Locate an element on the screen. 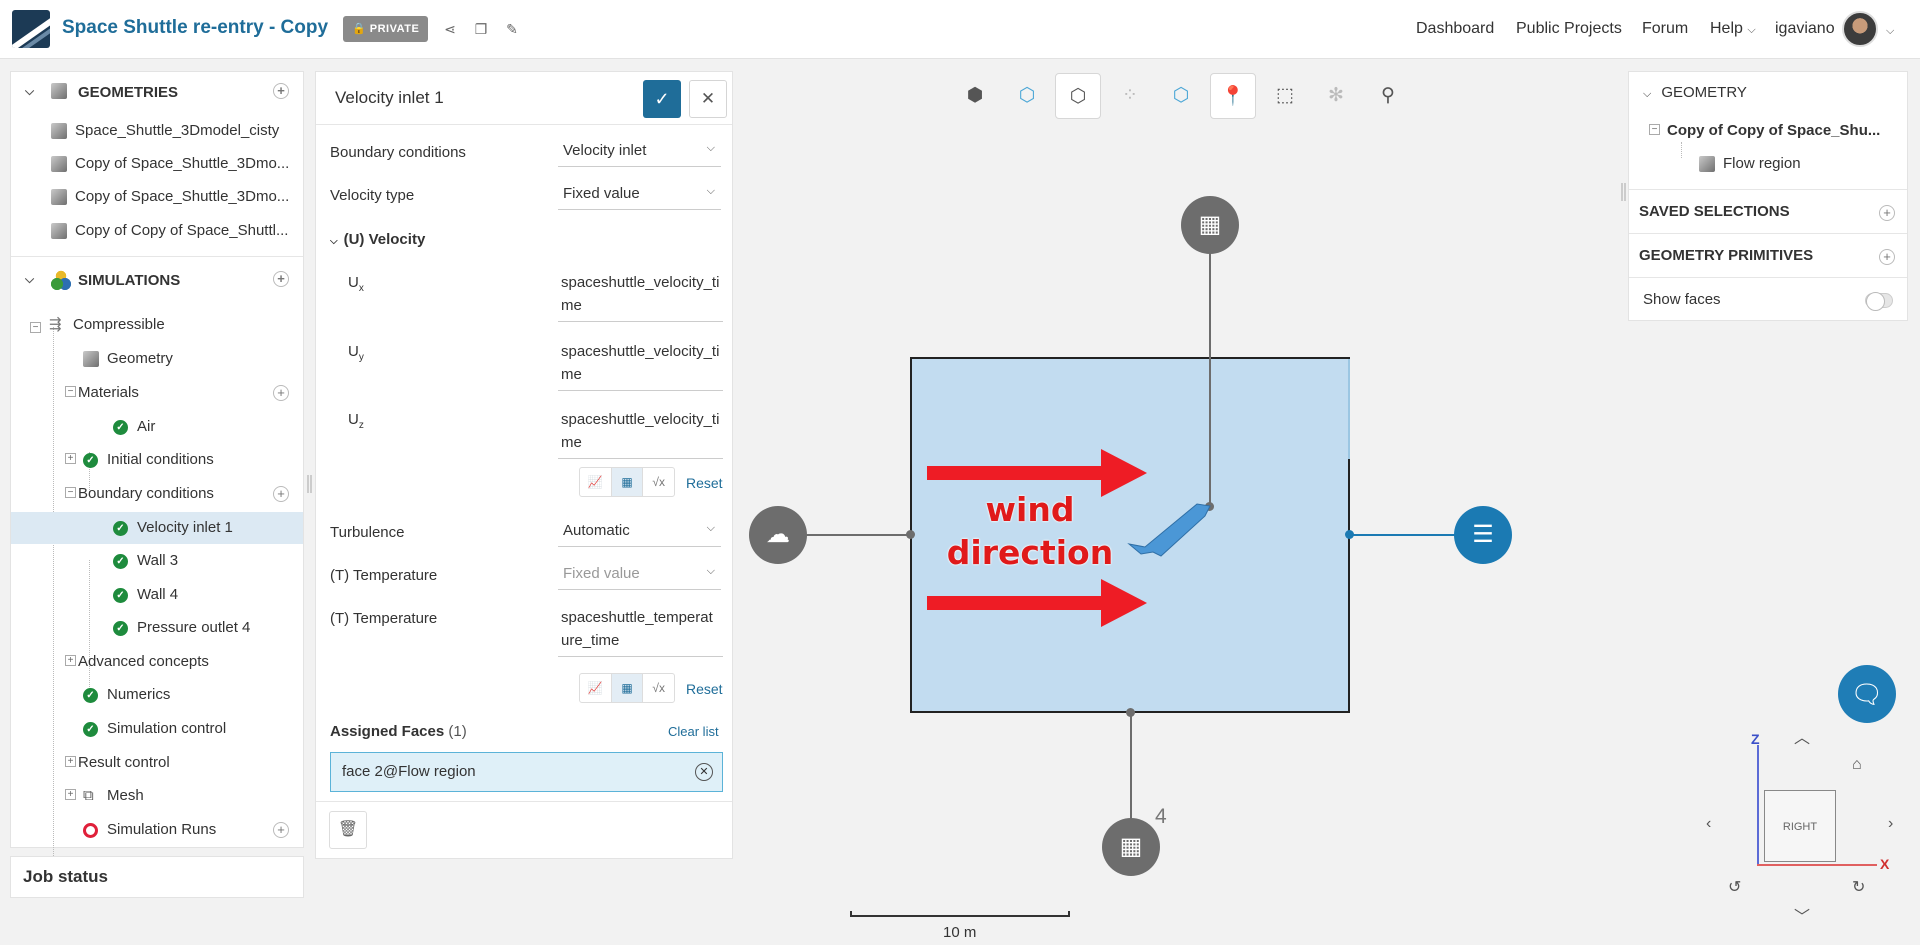  tree-item-pressure-outlet-4: ✓ Pressure outlet 4 is located at coordinates (205, 628).